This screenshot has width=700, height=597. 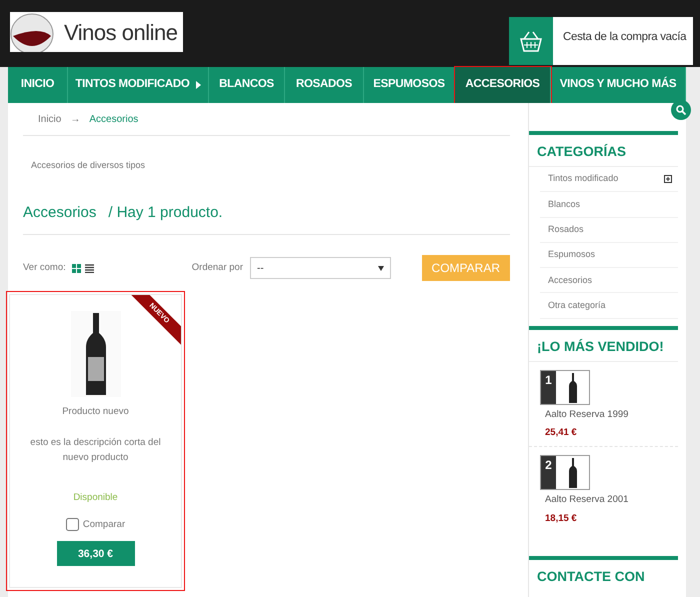 What do you see at coordinates (89, 268) in the screenshot?
I see `list-view-icon` at bounding box center [89, 268].